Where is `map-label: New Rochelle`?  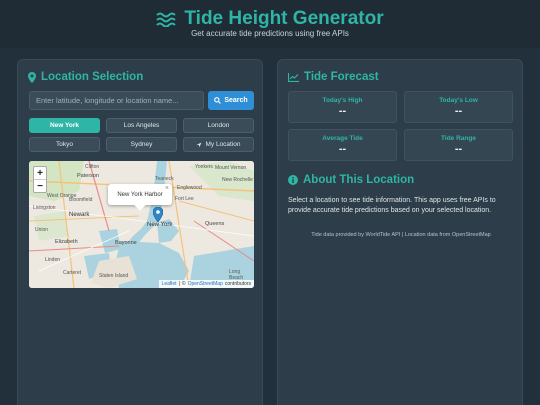
map-label: New Rochelle is located at coordinates (237, 180).